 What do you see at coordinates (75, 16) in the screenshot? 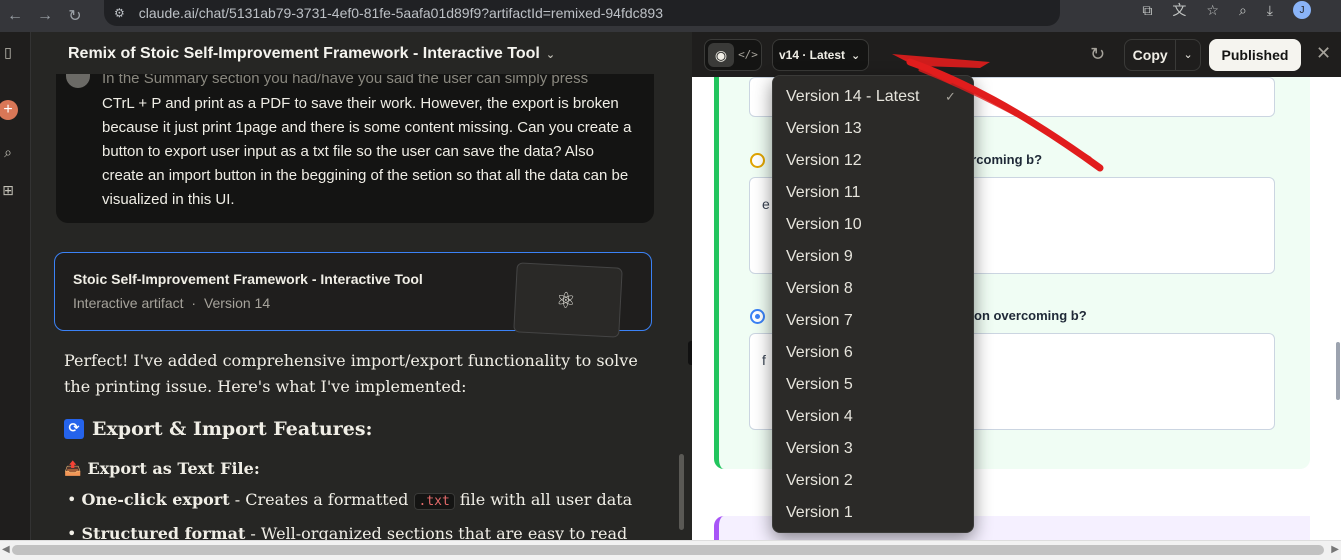
I see `reload-icon: ↻` at bounding box center [75, 16].